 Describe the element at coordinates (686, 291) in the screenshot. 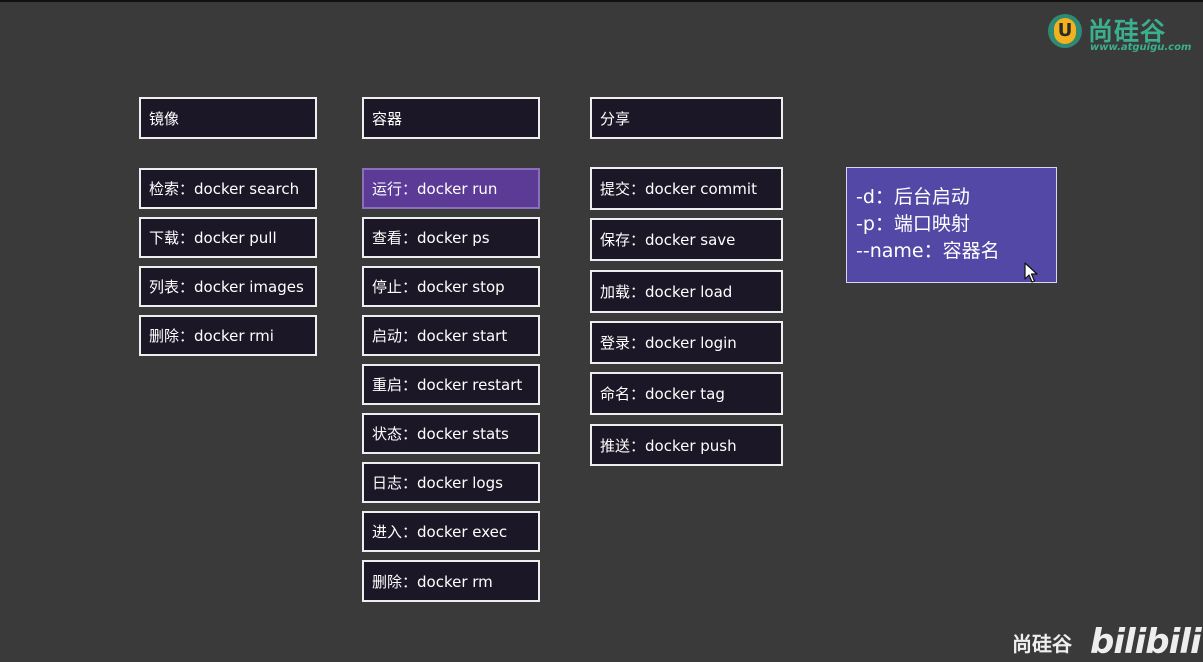

I see `share-cmd-load: 加载：docker load` at that location.